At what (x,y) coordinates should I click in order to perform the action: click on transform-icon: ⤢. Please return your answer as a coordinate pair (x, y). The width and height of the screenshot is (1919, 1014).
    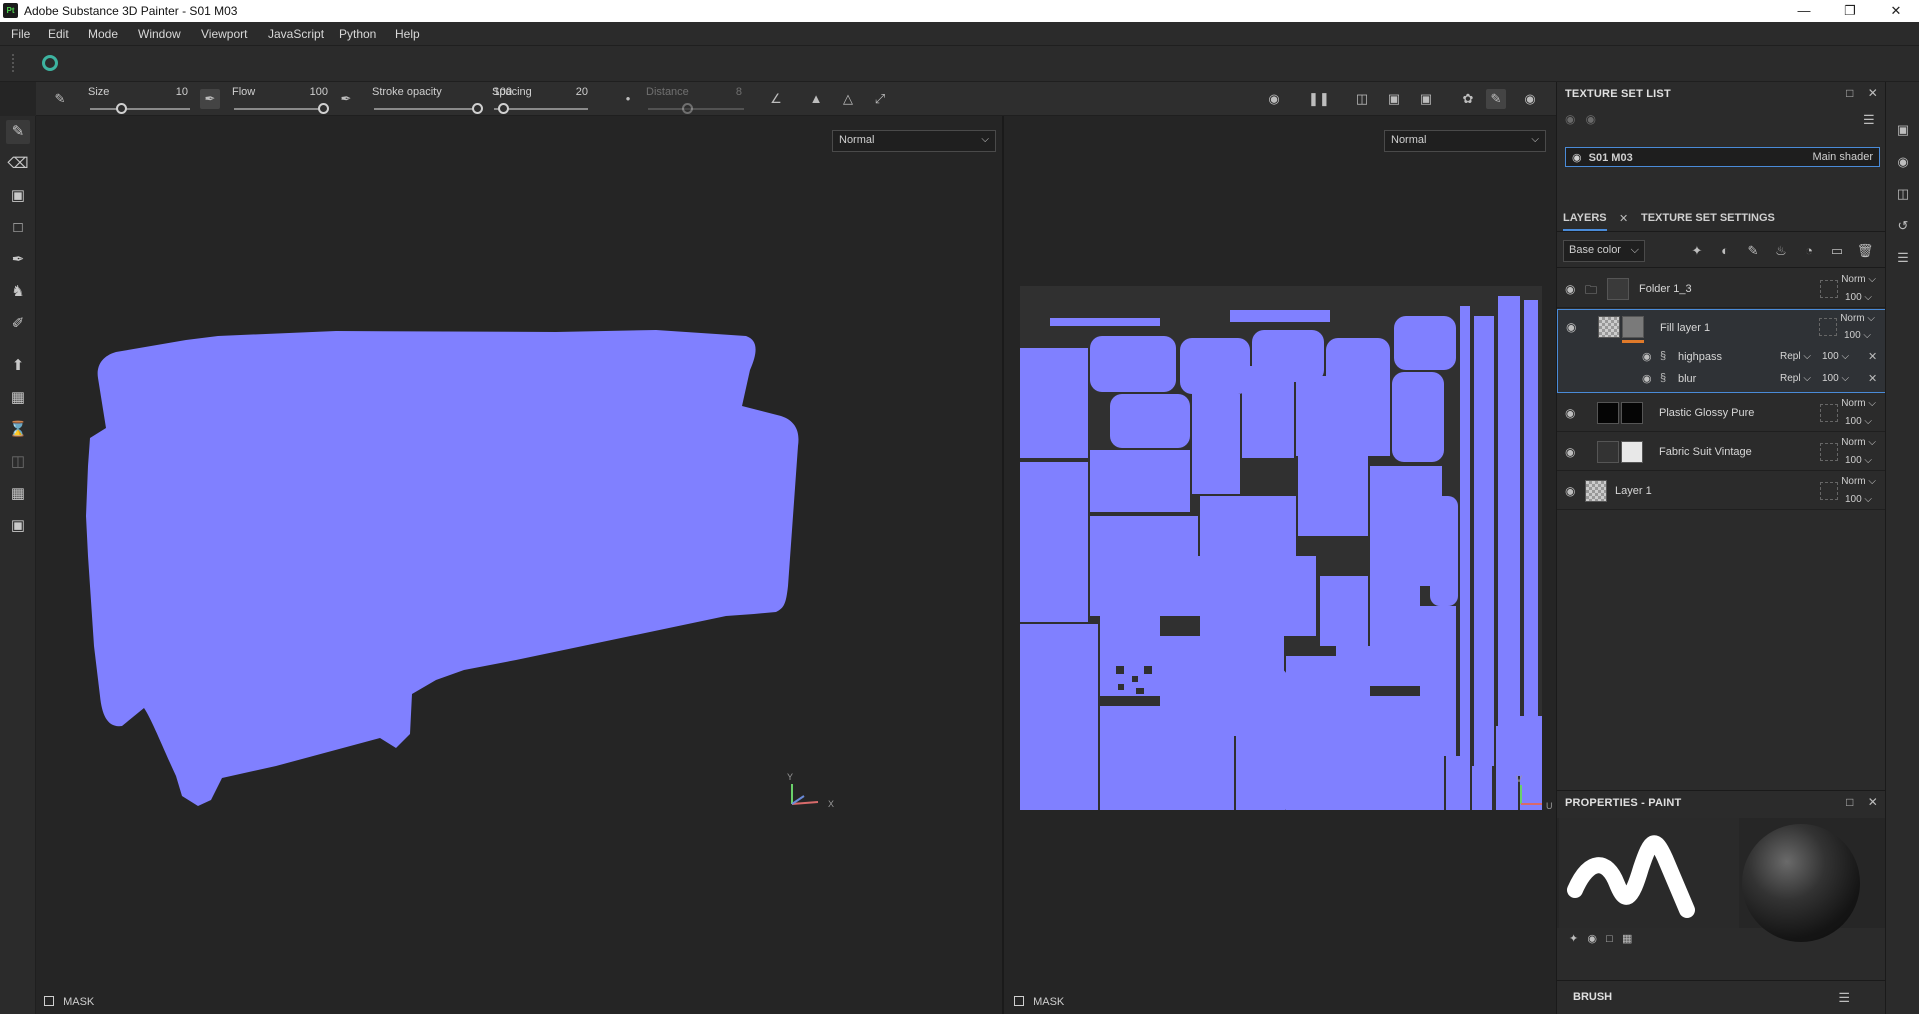
    Looking at the image, I should click on (880, 99).